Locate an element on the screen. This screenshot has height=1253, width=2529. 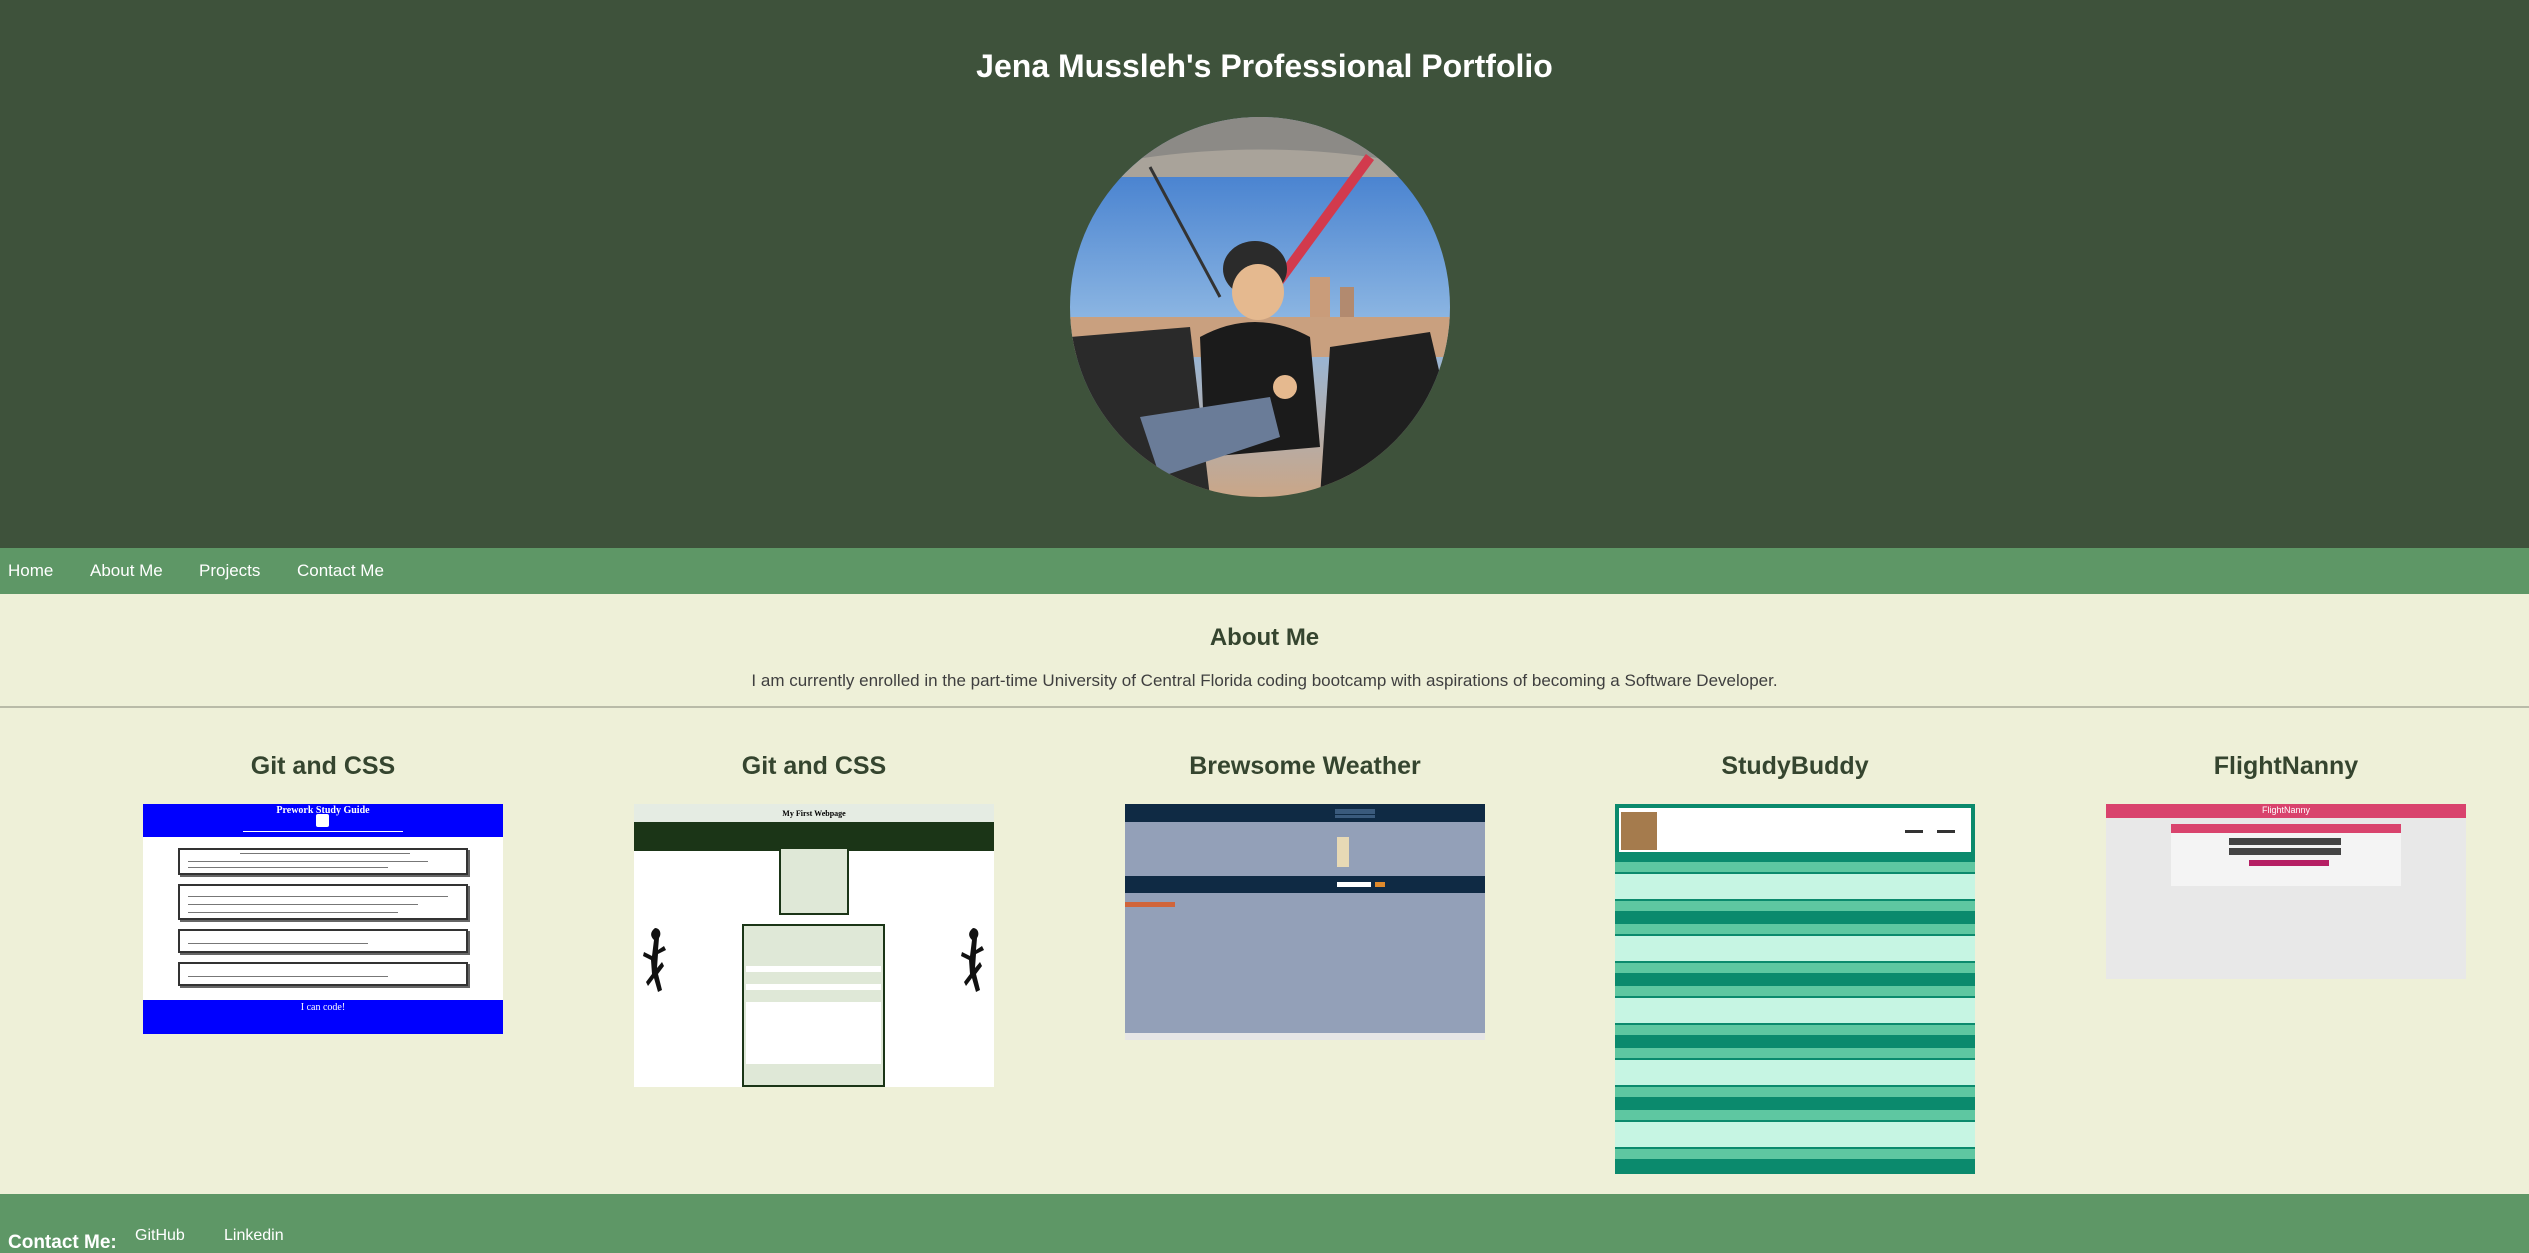
thumbnail-form-header is located at coordinates (2286, 828).